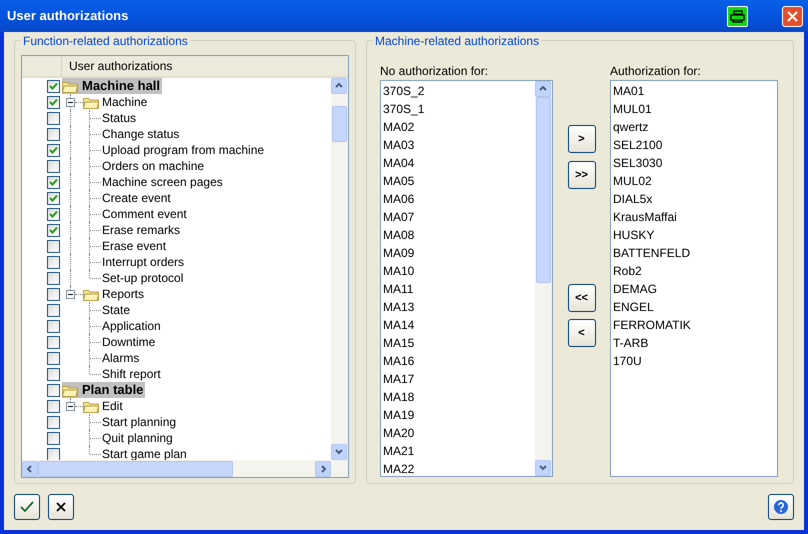 This screenshot has width=808, height=534. Describe the element at coordinates (131, 374) in the screenshot. I see `tree-item: Shift report` at that location.